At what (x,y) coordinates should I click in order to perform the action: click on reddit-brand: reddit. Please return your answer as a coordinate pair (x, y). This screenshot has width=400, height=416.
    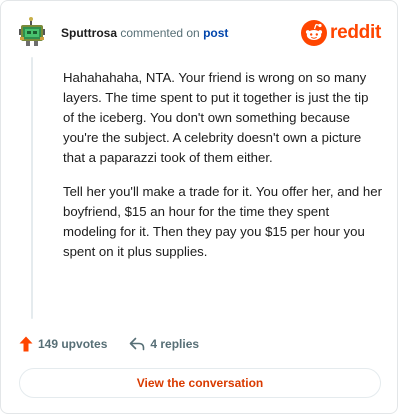
    Looking at the image, I should click on (341, 33).